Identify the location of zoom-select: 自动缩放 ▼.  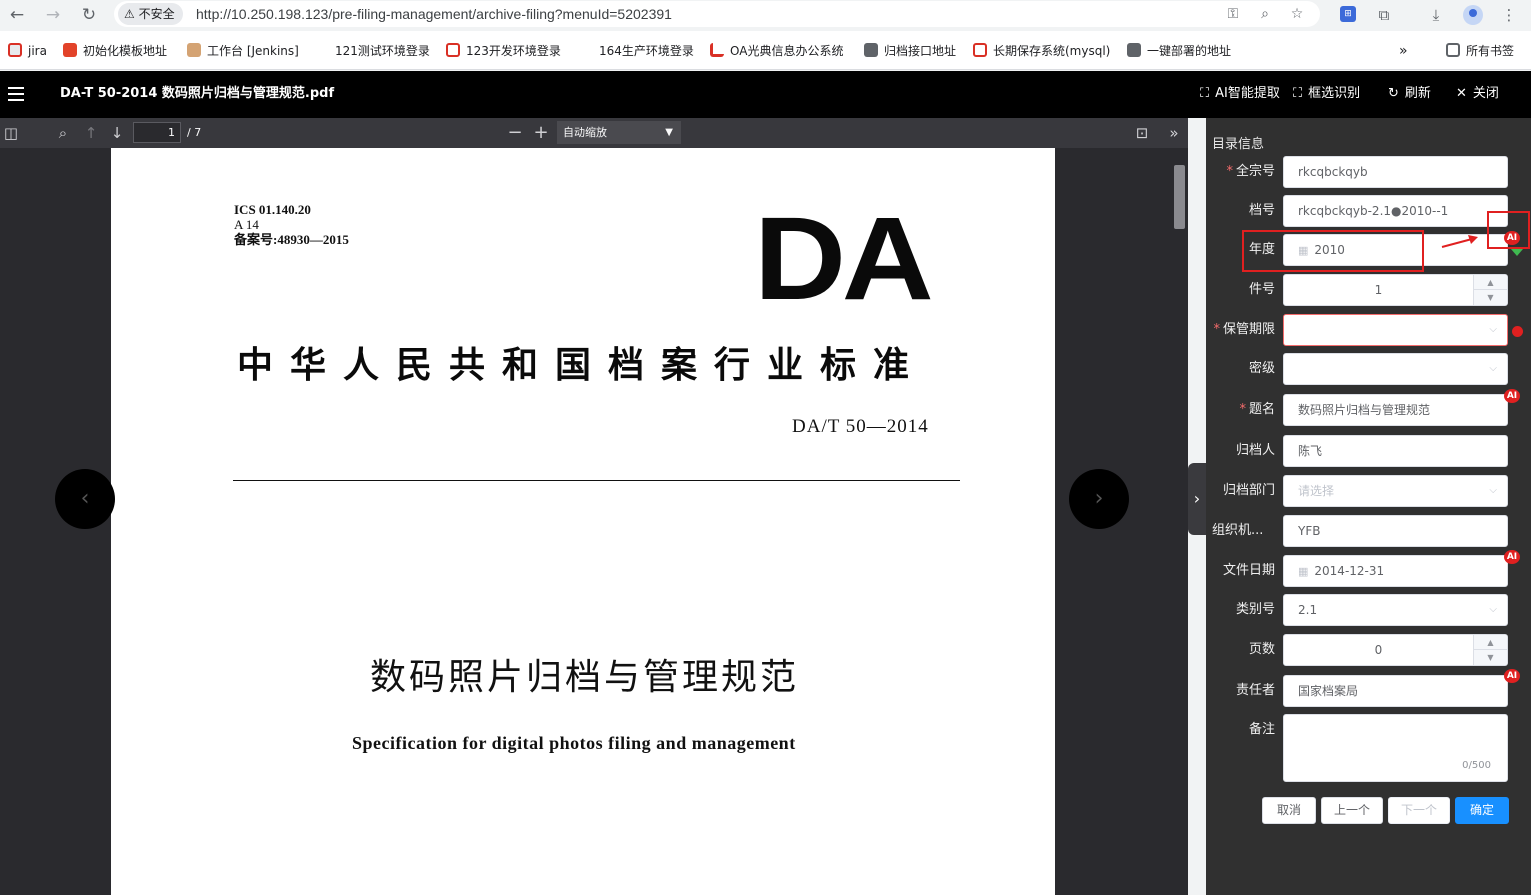
(619, 132).